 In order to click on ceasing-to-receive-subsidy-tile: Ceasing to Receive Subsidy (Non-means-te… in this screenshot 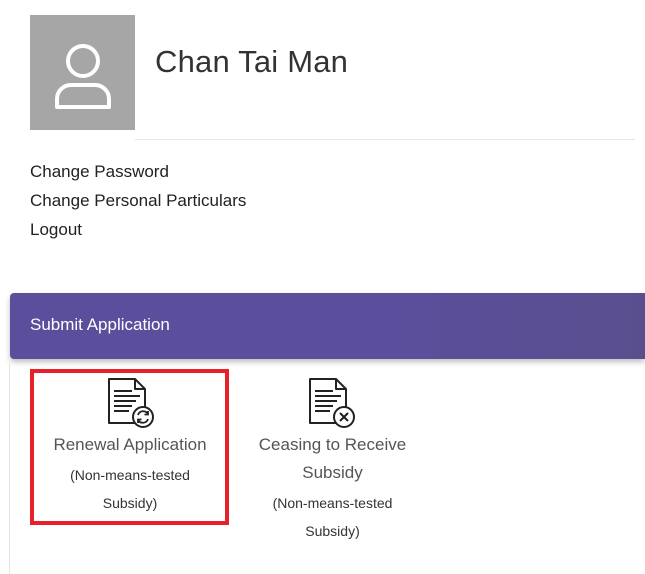, I will do `click(332, 459)`.